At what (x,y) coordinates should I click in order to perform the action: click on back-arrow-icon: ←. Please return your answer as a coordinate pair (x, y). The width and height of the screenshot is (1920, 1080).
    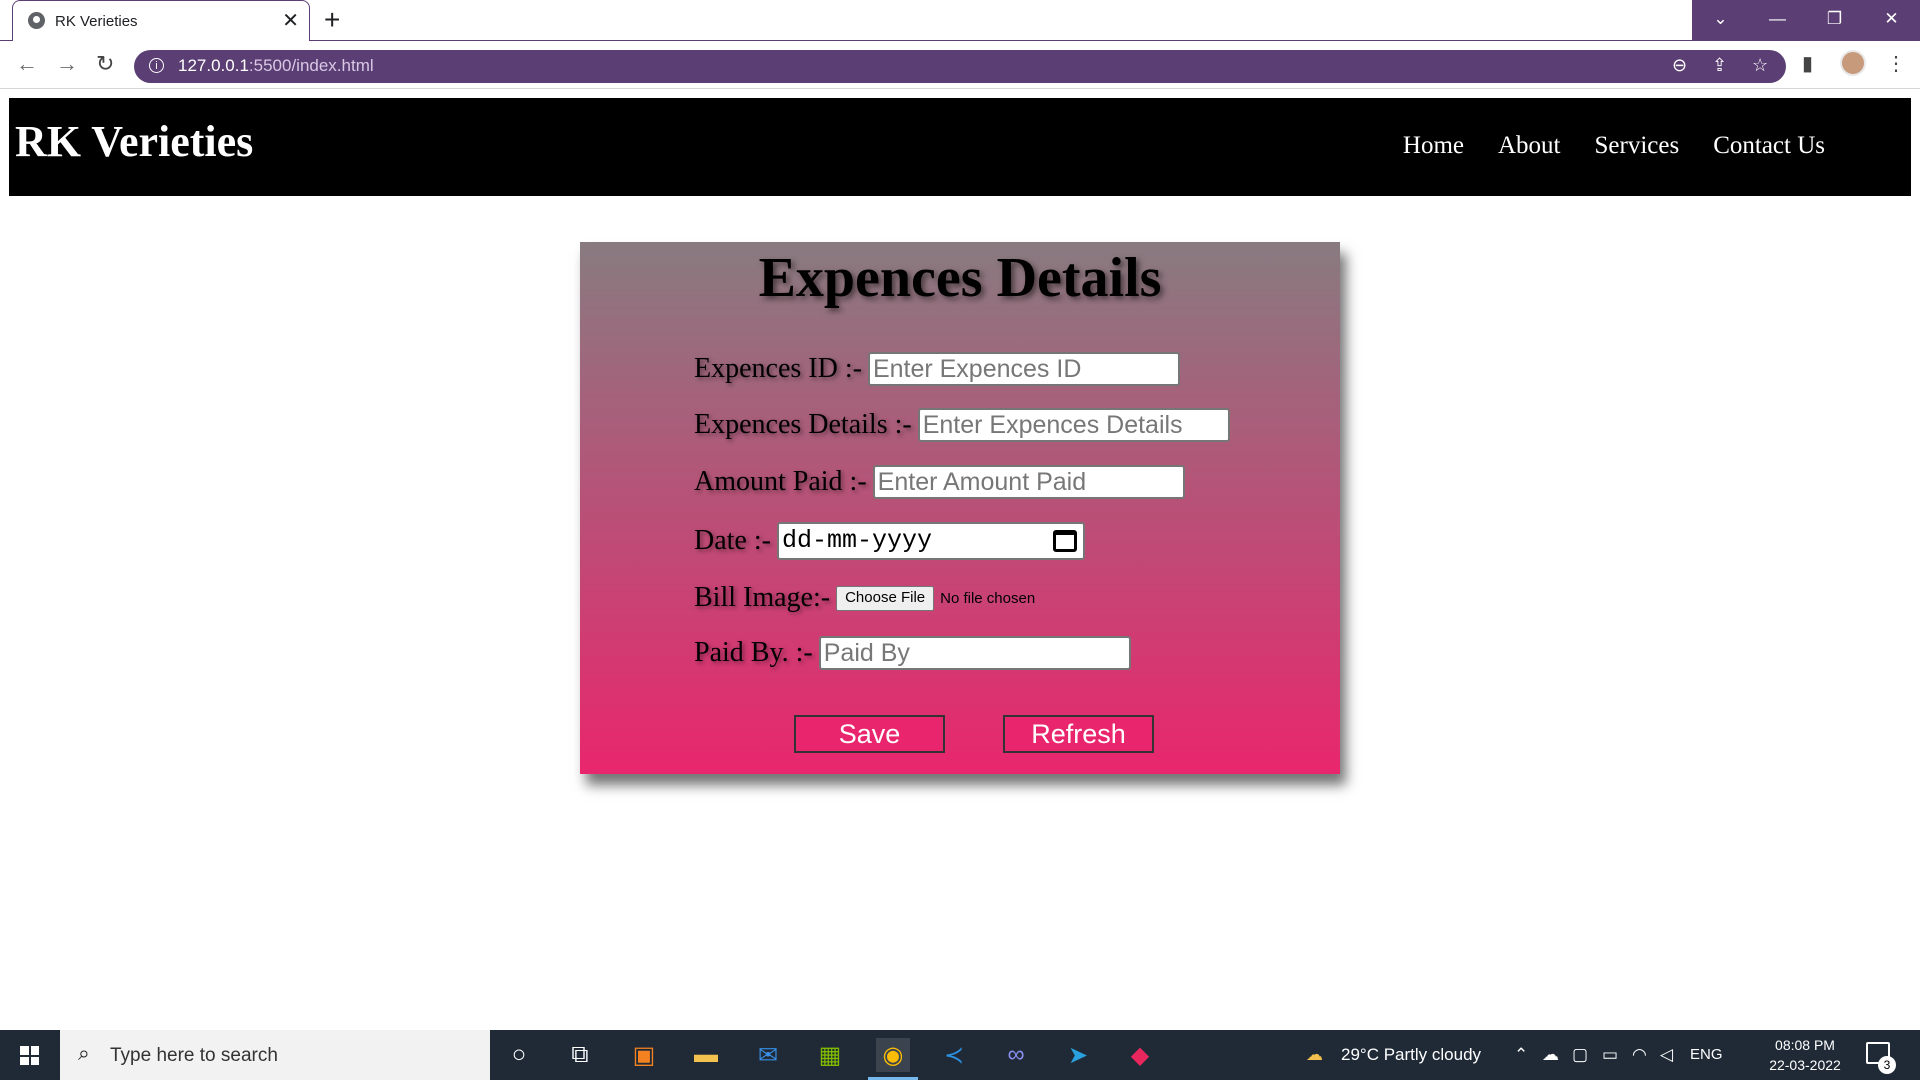
    Looking at the image, I should click on (27, 64).